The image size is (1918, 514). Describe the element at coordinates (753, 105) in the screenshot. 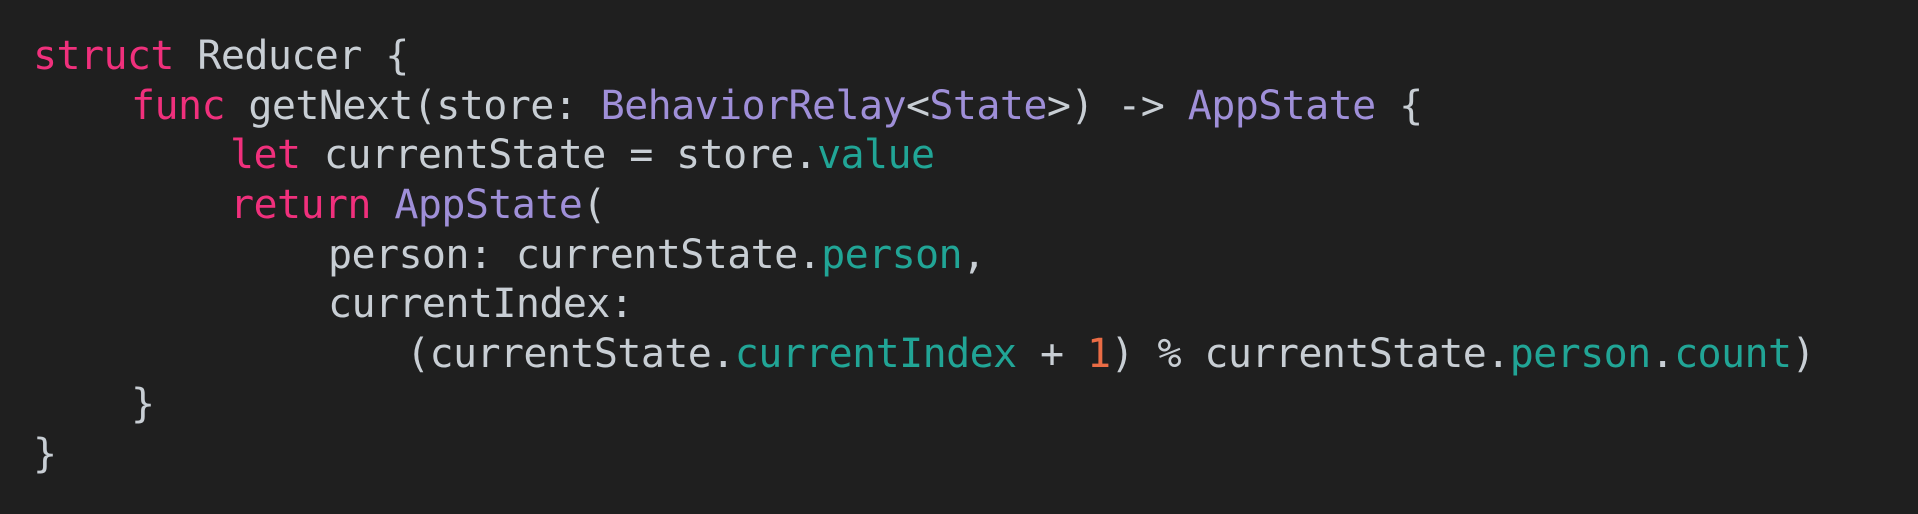

I see `type-token: BehaviorRelay` at that location.